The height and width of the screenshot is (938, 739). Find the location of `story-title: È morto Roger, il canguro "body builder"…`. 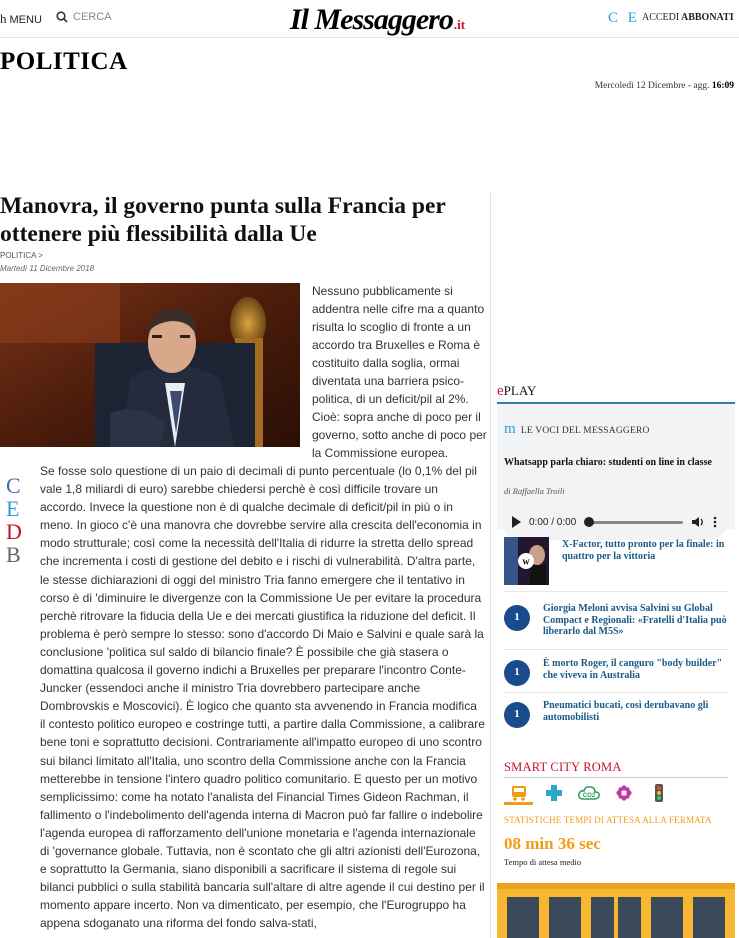

story-title: È morto Roger, il canguro "body builder"… is located at coordinates (638, 669).